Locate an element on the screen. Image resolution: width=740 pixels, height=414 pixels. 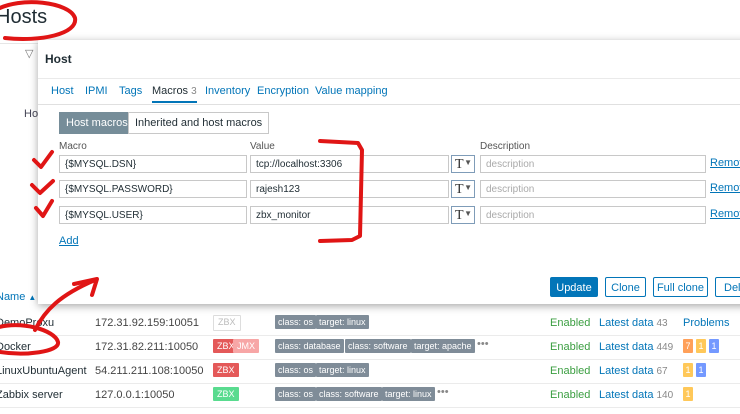
filter-icon: ▽ is located at coordinates (29, 53).